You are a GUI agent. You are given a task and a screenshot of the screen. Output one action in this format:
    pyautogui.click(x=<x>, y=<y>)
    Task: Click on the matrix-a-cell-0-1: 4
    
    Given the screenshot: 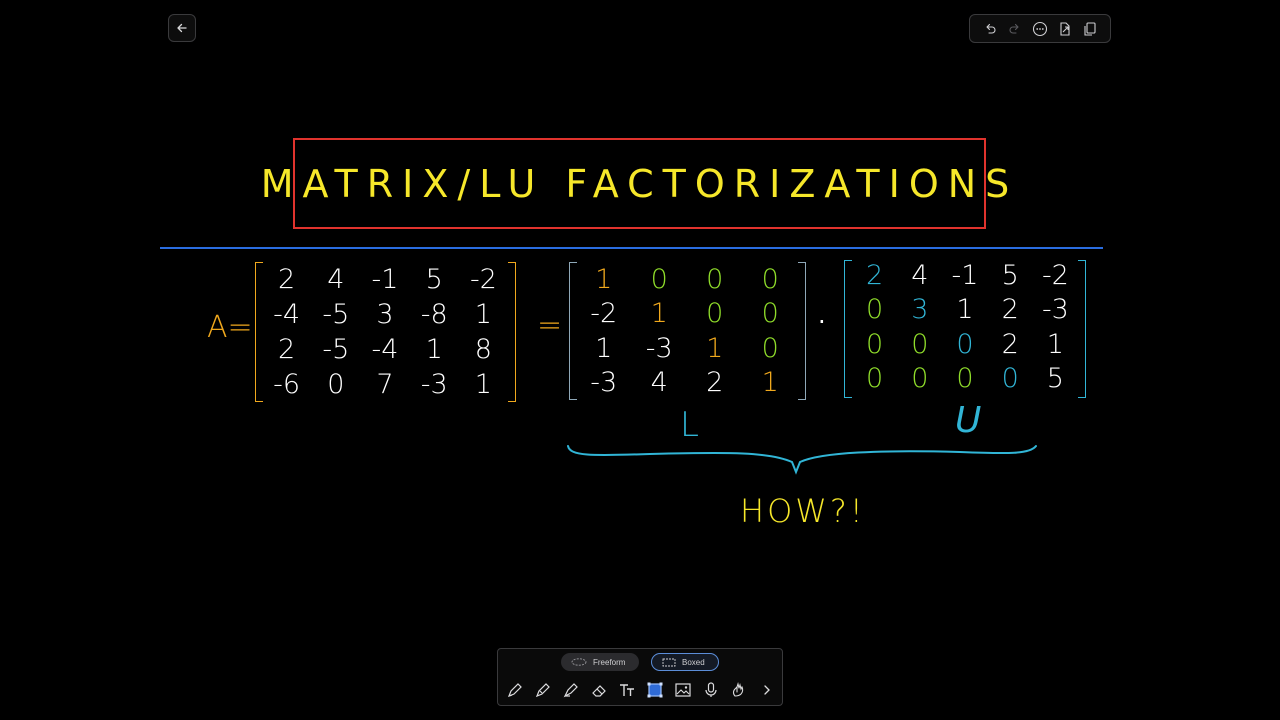 What is the action you would take?
    pyautogui.click(x=336, y=279)
    